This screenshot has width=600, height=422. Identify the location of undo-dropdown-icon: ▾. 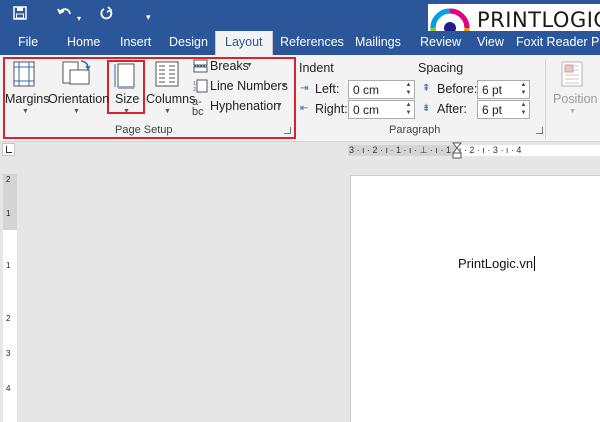
(79, 19).